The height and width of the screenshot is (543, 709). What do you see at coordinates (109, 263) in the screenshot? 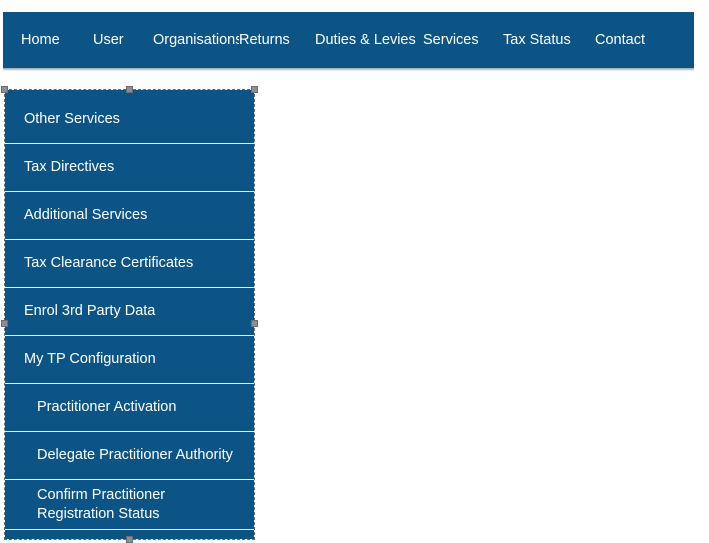
I see `sidebar-item-label: Tax Clearance Certificates` at bounding box center [109, 263].